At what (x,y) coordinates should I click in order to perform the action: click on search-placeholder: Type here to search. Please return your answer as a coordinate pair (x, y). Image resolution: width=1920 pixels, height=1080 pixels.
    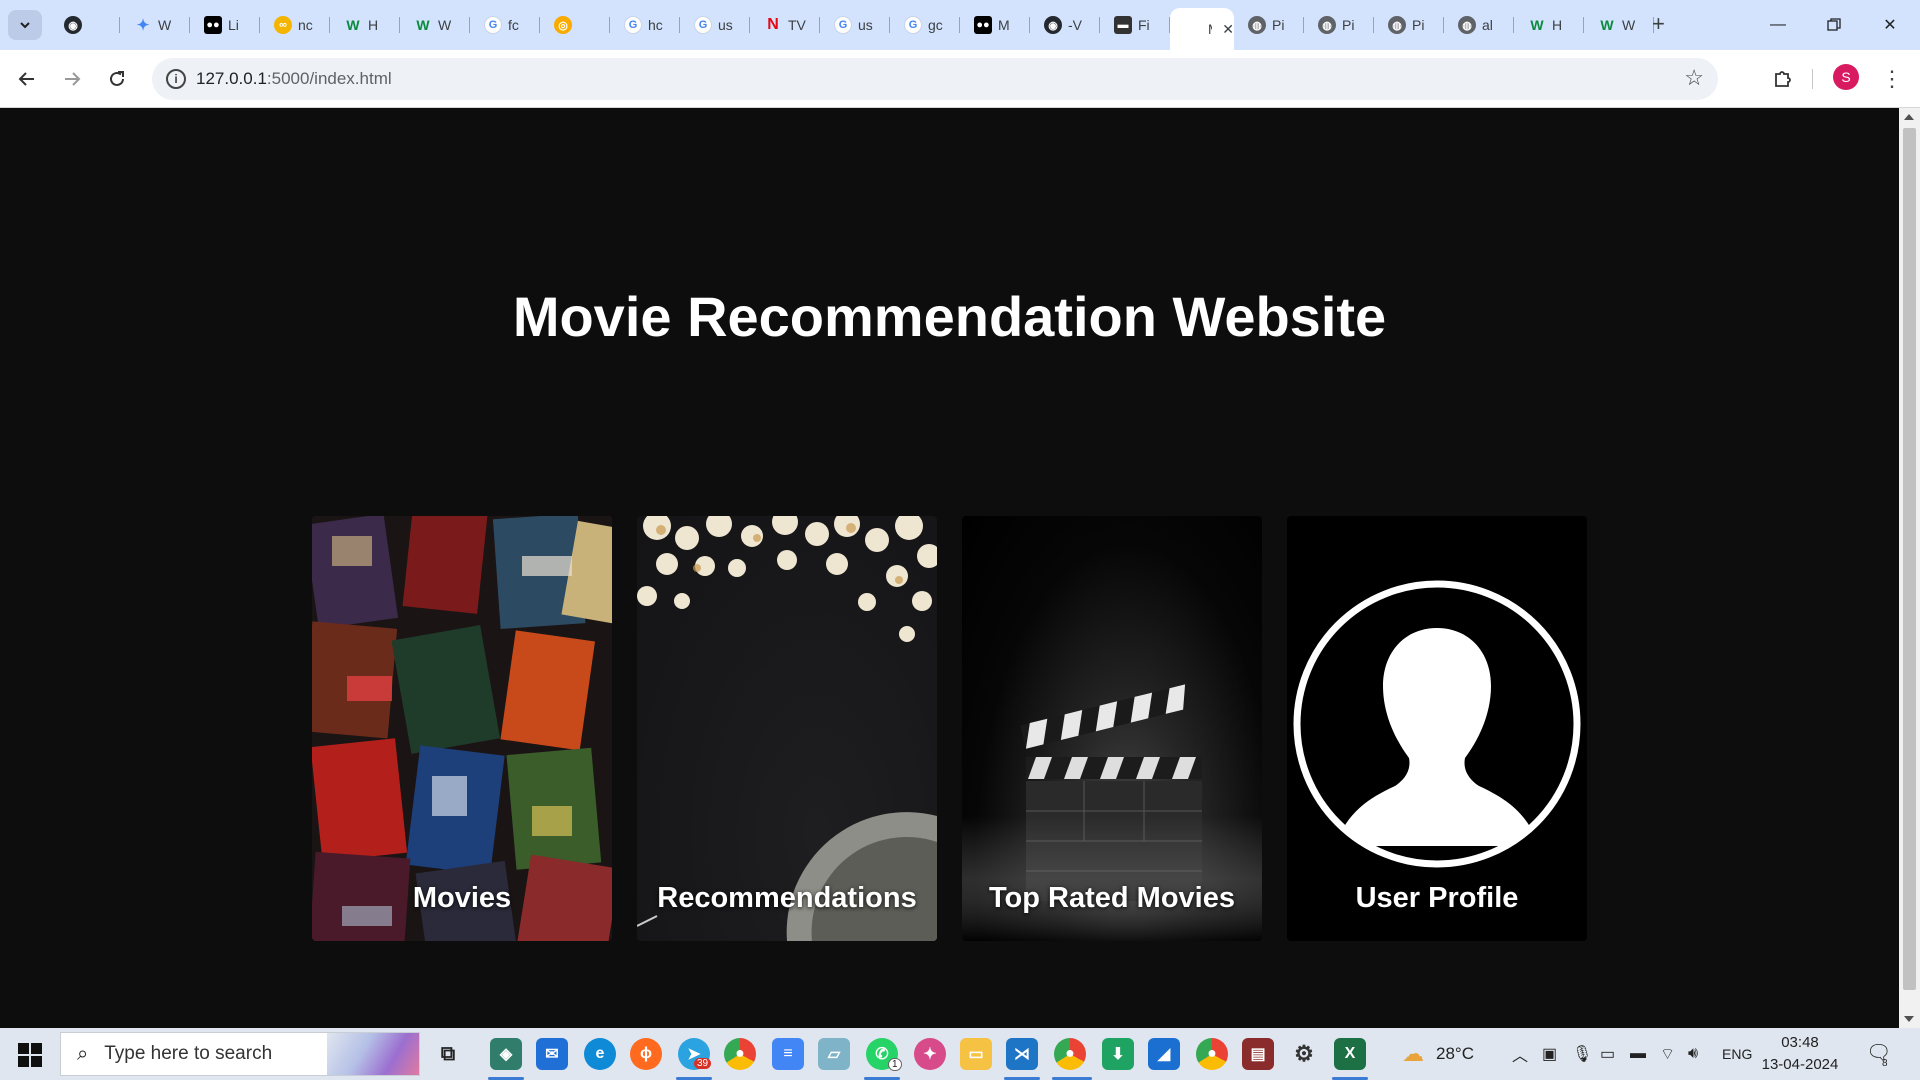
    Looking at the image, I should click on (188, 1053).